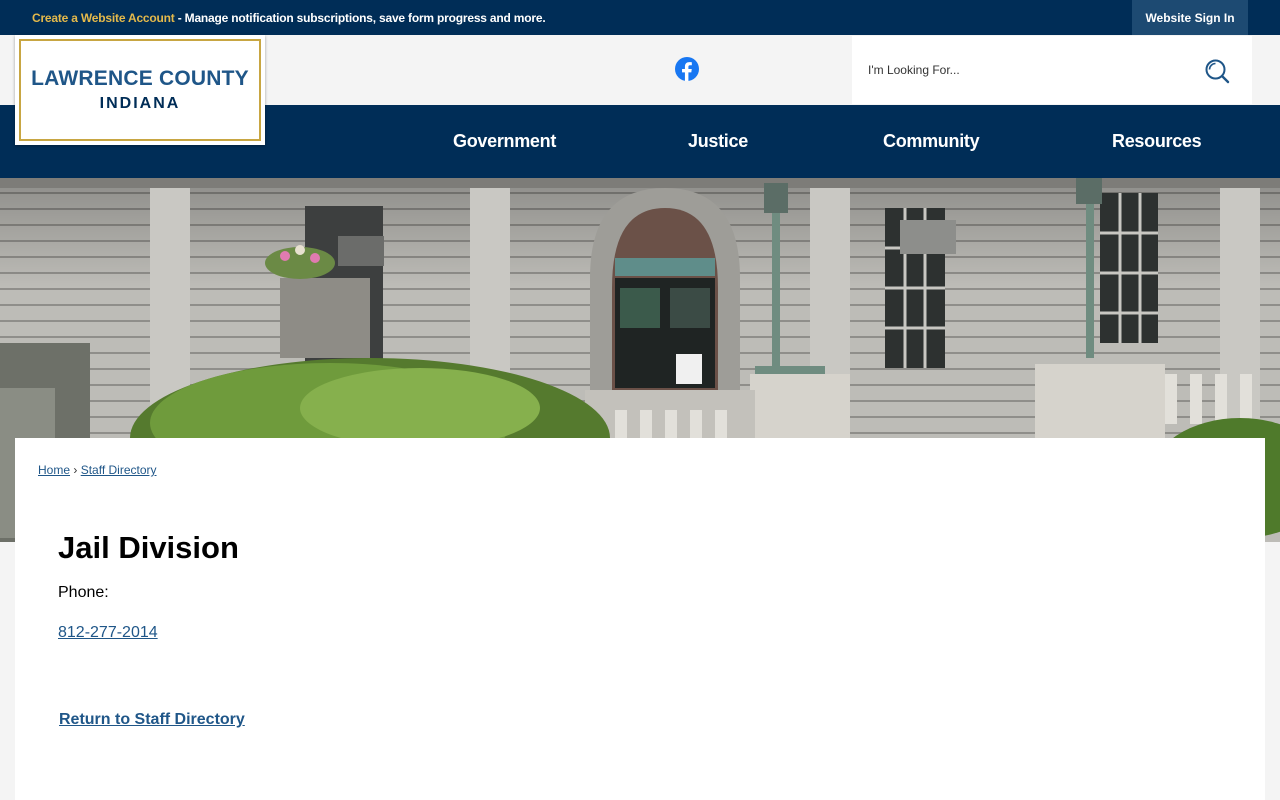 Image resolution: width=1280 pixels, height=800 pixels. What do you see at coordinates (504, 141) in the screenshot?
I see `nav-item-government: Government` at bounding box center [504, 141].